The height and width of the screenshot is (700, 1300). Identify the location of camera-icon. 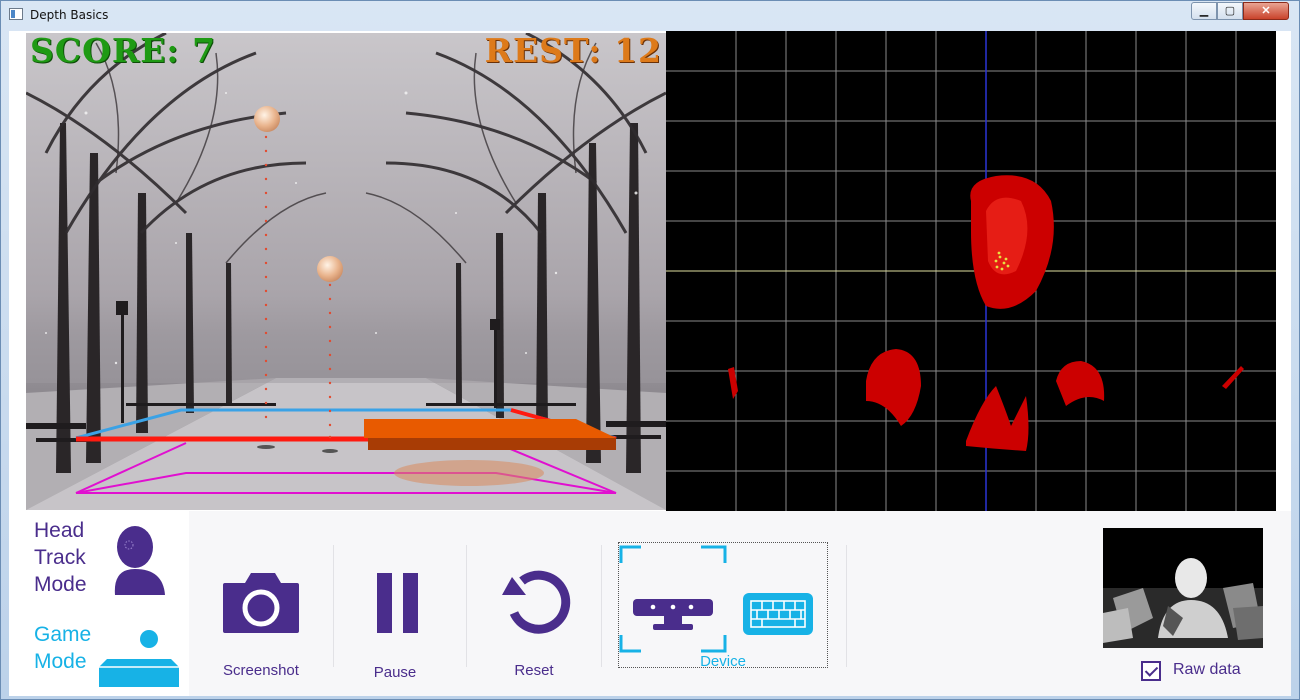
(261, 603).